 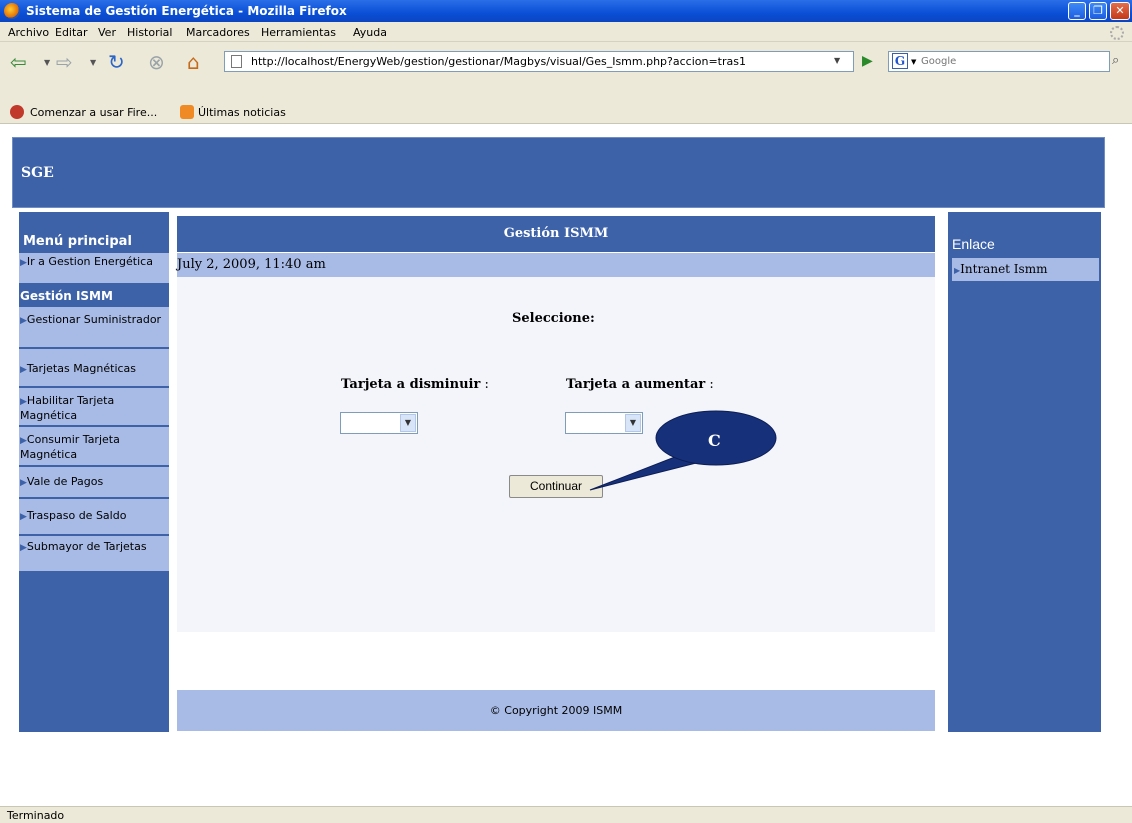 What do you see at coordinates (37, 173) in the screenshot?
I see `site-logo: SGE` at bounding box center [37, 173].